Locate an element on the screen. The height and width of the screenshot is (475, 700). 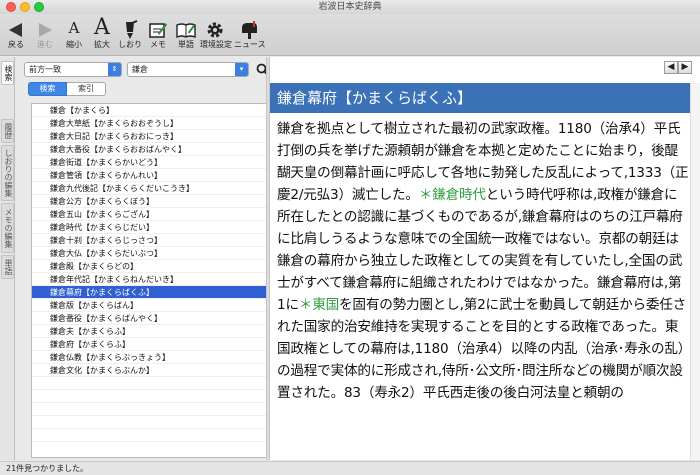
bookmark-button: しおり is located at coordinates (130, 35).